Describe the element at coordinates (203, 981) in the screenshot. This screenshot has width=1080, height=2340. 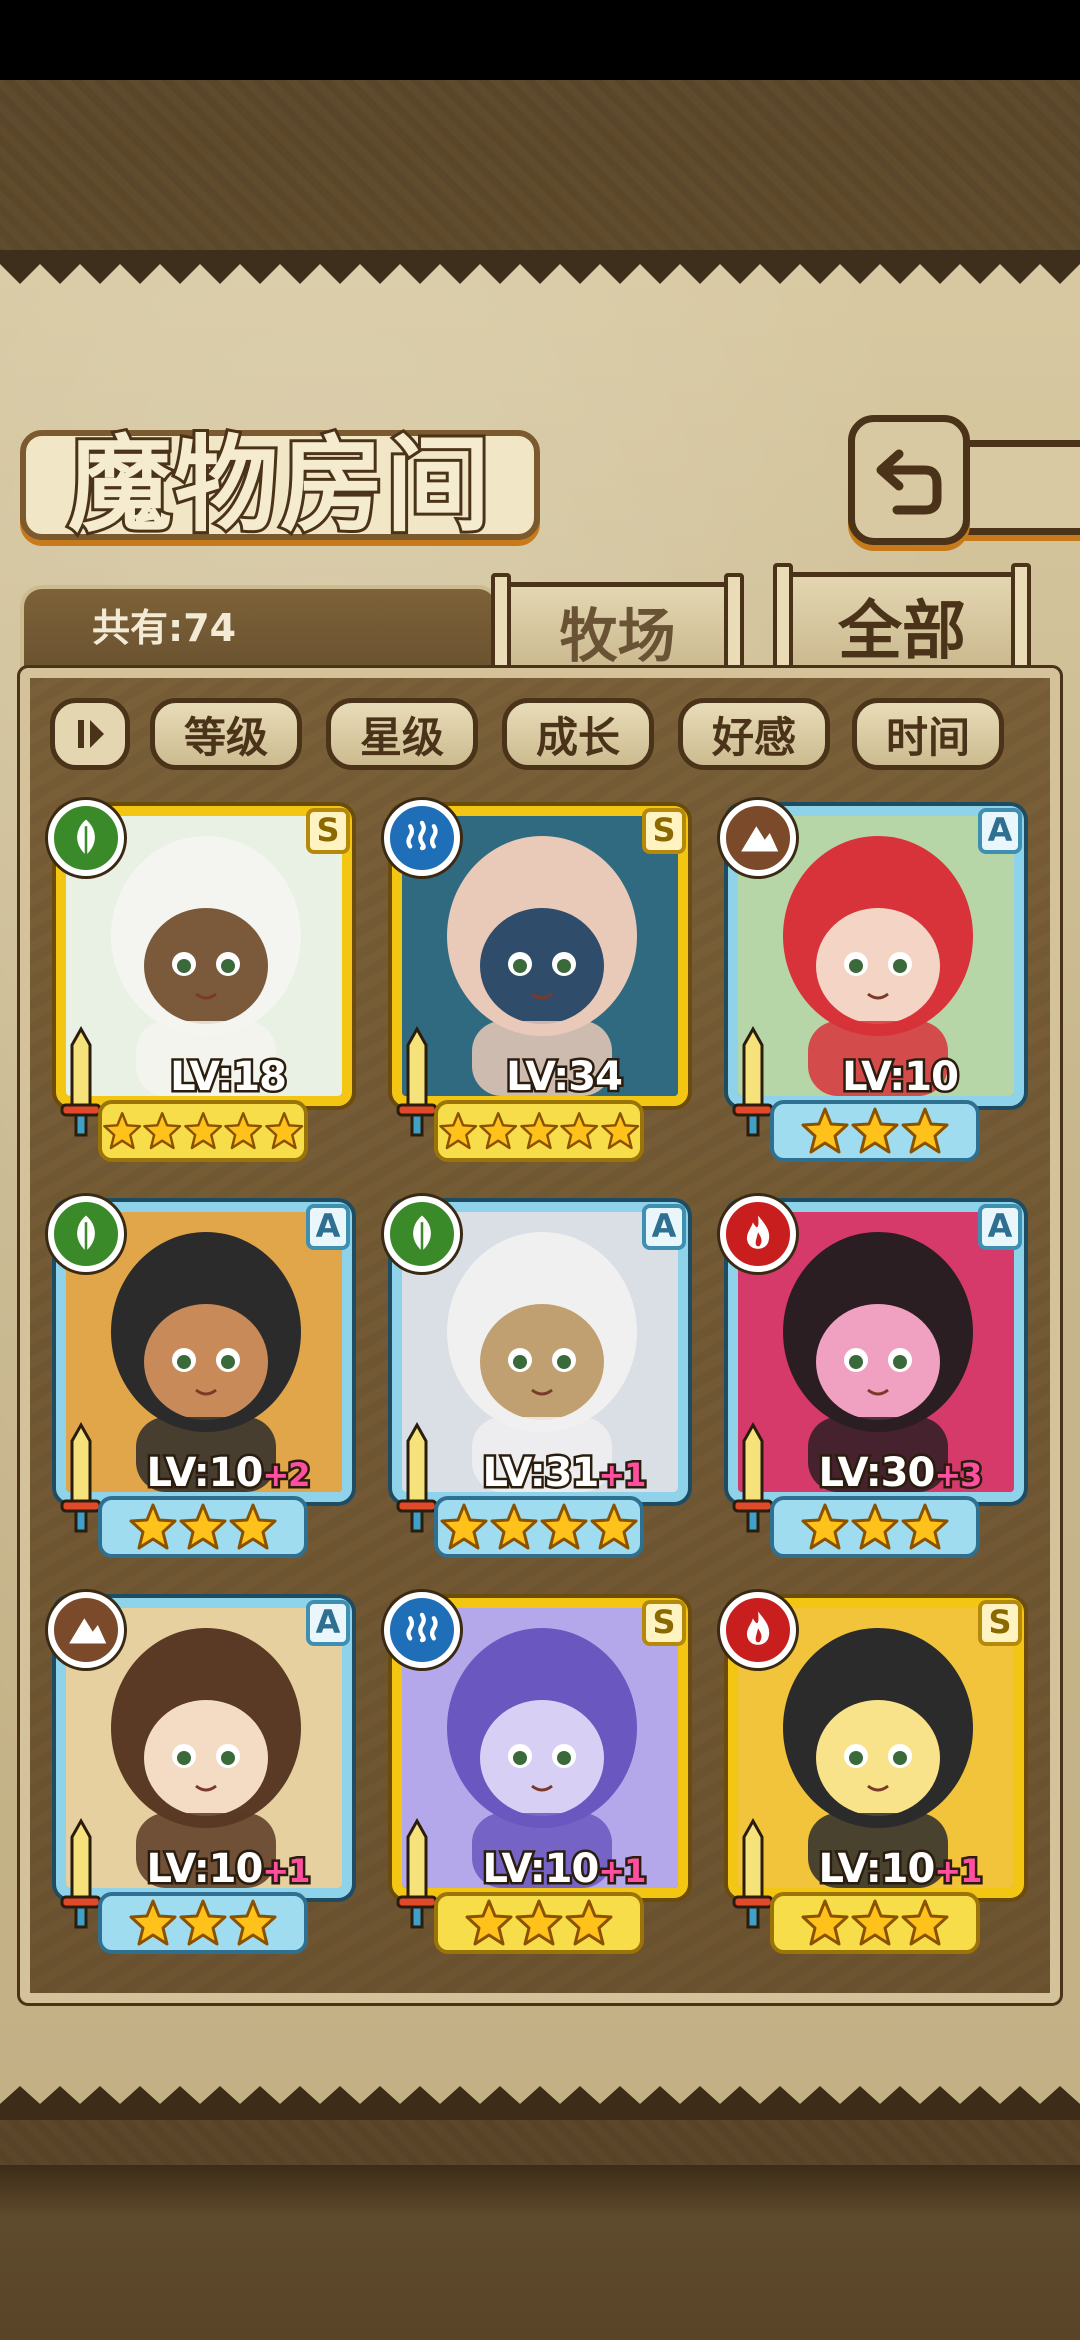
I see `monster-card: S LV:18` at that location.